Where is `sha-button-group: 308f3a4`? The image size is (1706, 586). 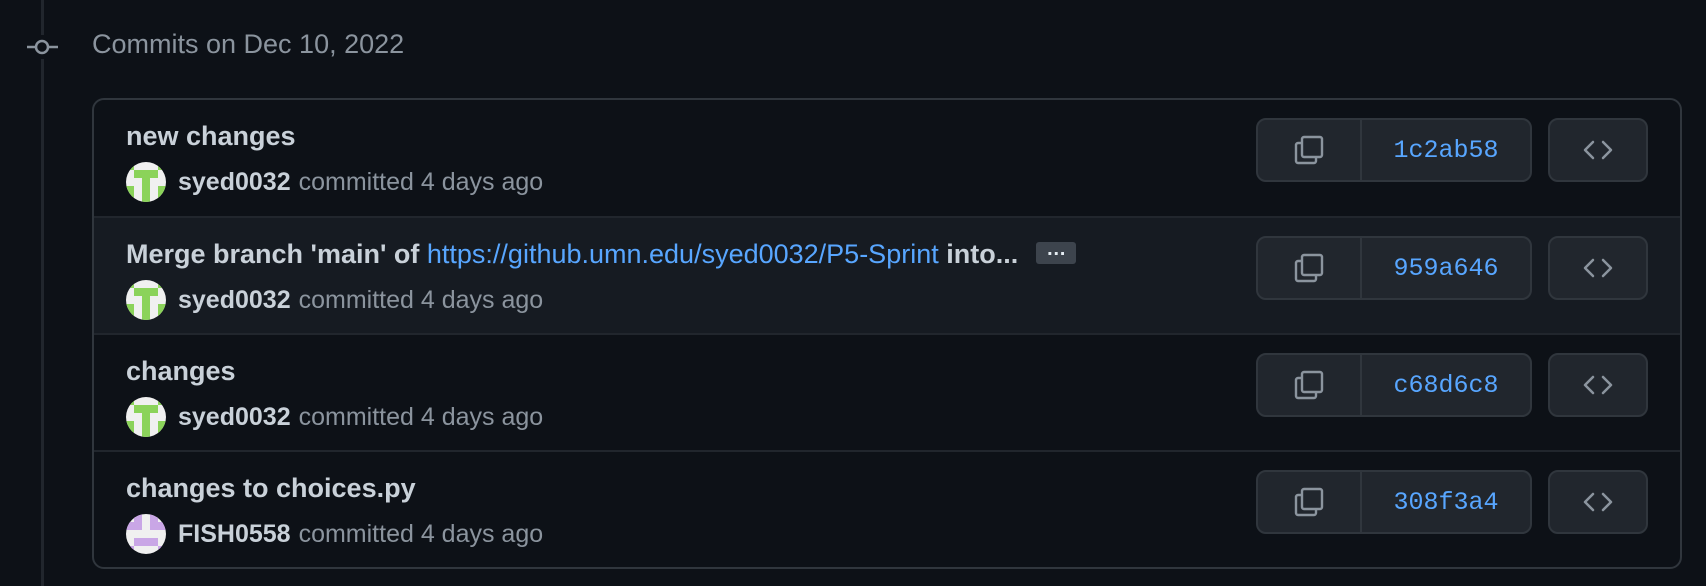 sha-button-group: 308f3a4 is located at coordinates (1394, 502).